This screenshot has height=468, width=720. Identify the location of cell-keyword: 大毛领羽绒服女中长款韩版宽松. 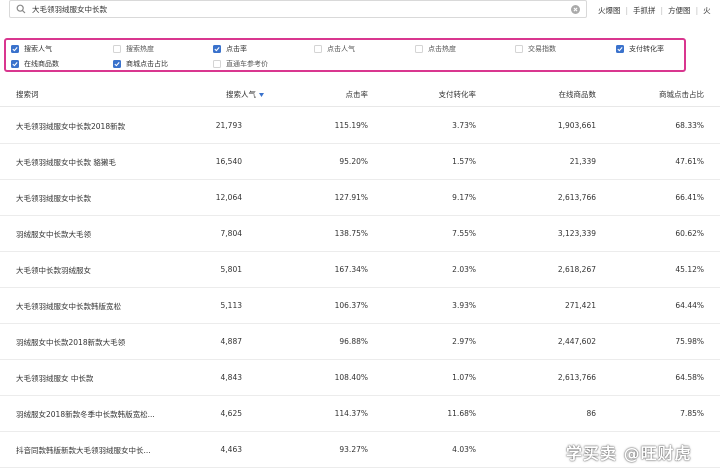
(68, 306).